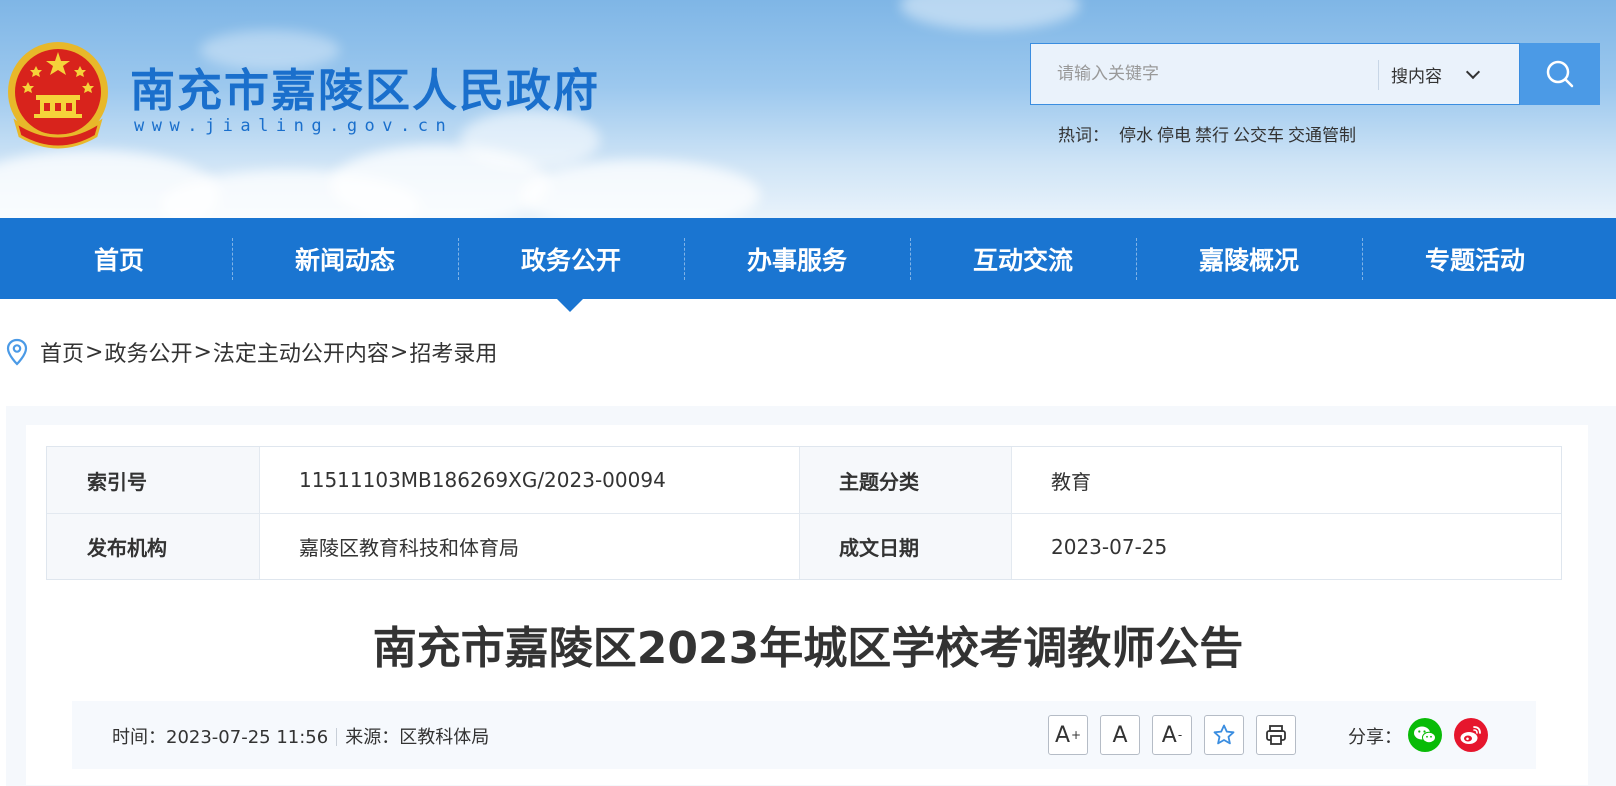 The width and height of the screenshot is (1616, 786). I want to click on nav-item-news: 新闻动态, so click(345, 258).